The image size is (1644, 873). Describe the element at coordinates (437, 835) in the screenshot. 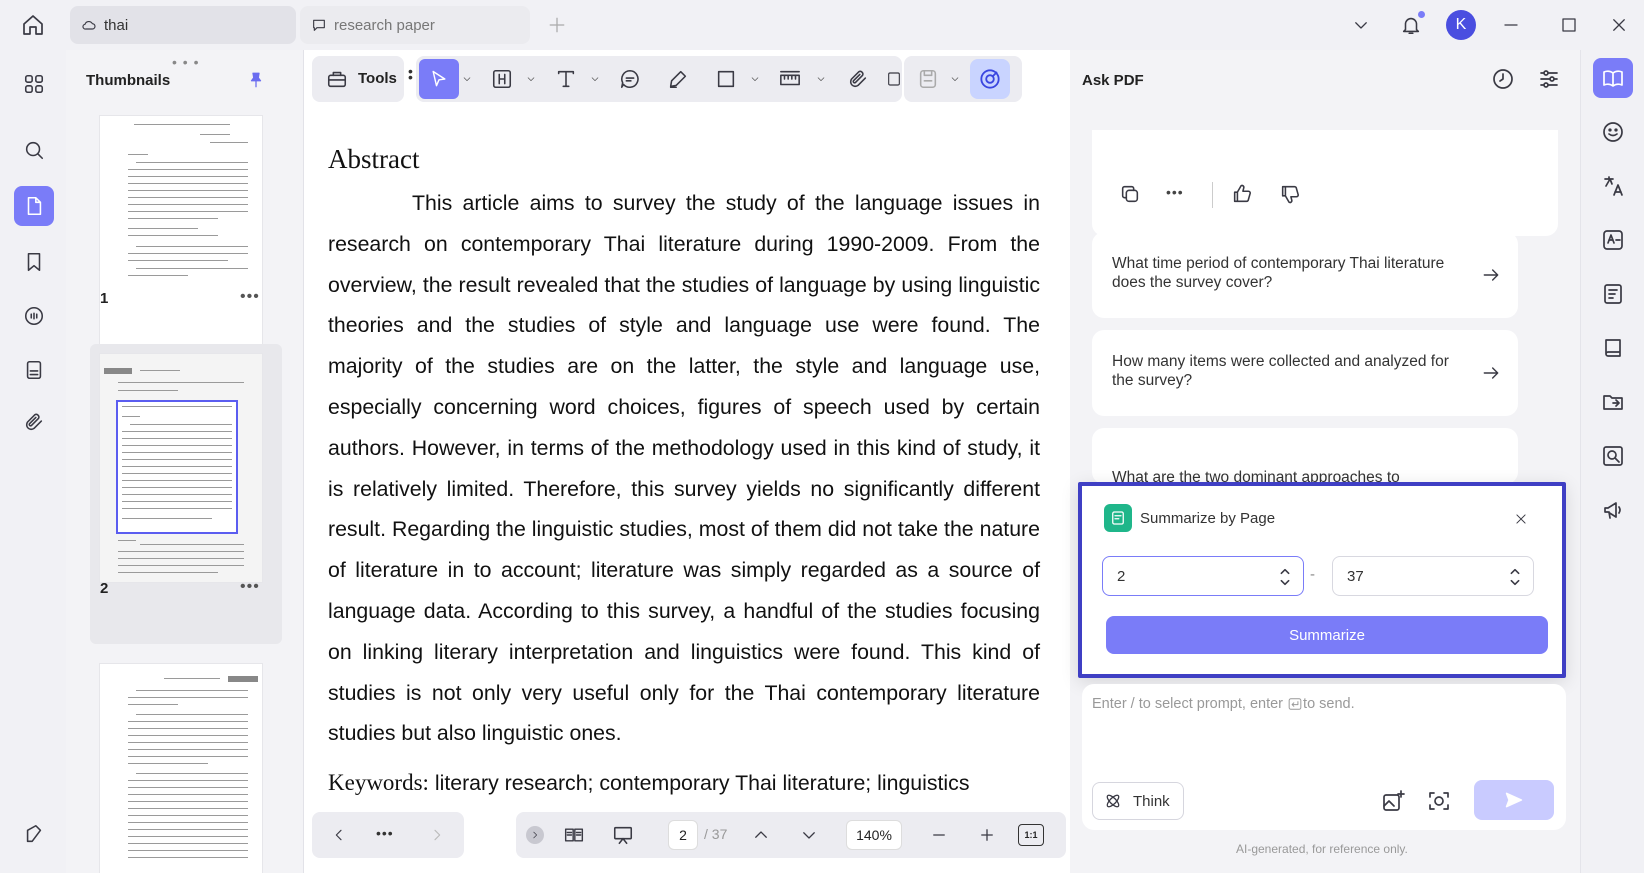

I see `chevron-right-icon` at that location.